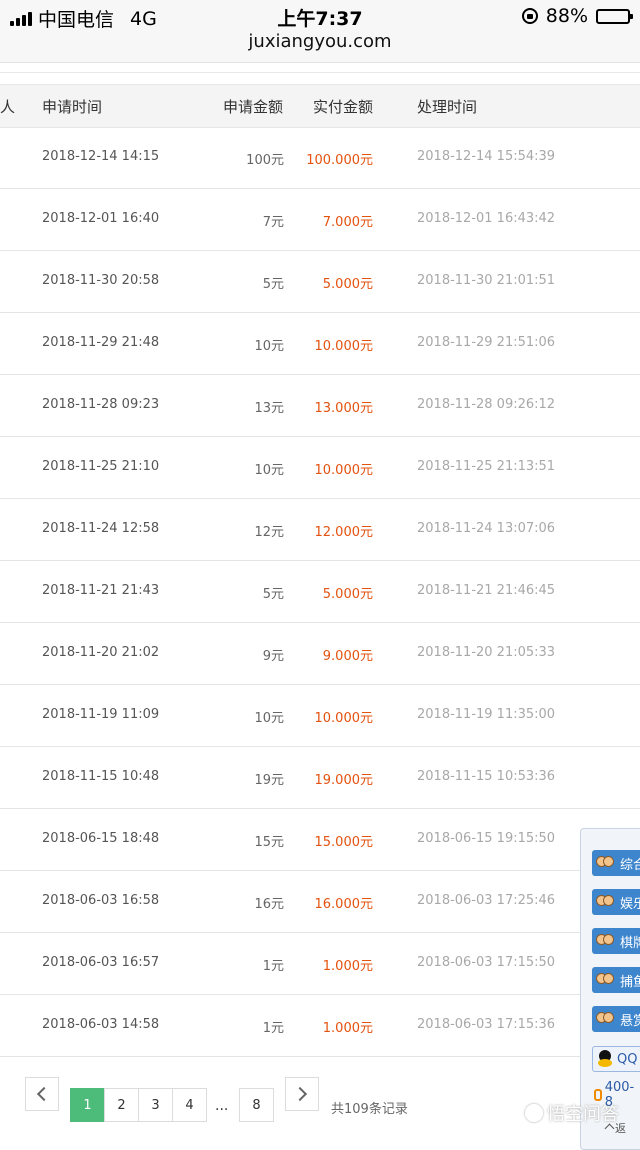  What do you see at coordinates (605, 1059) in the screenshot?
I see `qq-penguin-icon` at bounding box center [605, 1059].